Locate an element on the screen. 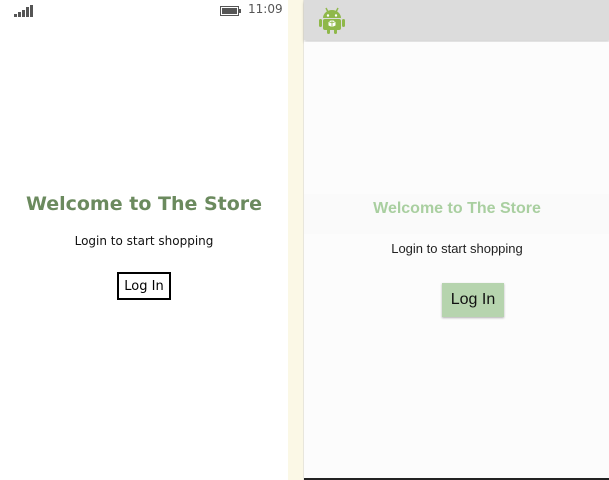  screen-divider is located at coordinates (295, 240).